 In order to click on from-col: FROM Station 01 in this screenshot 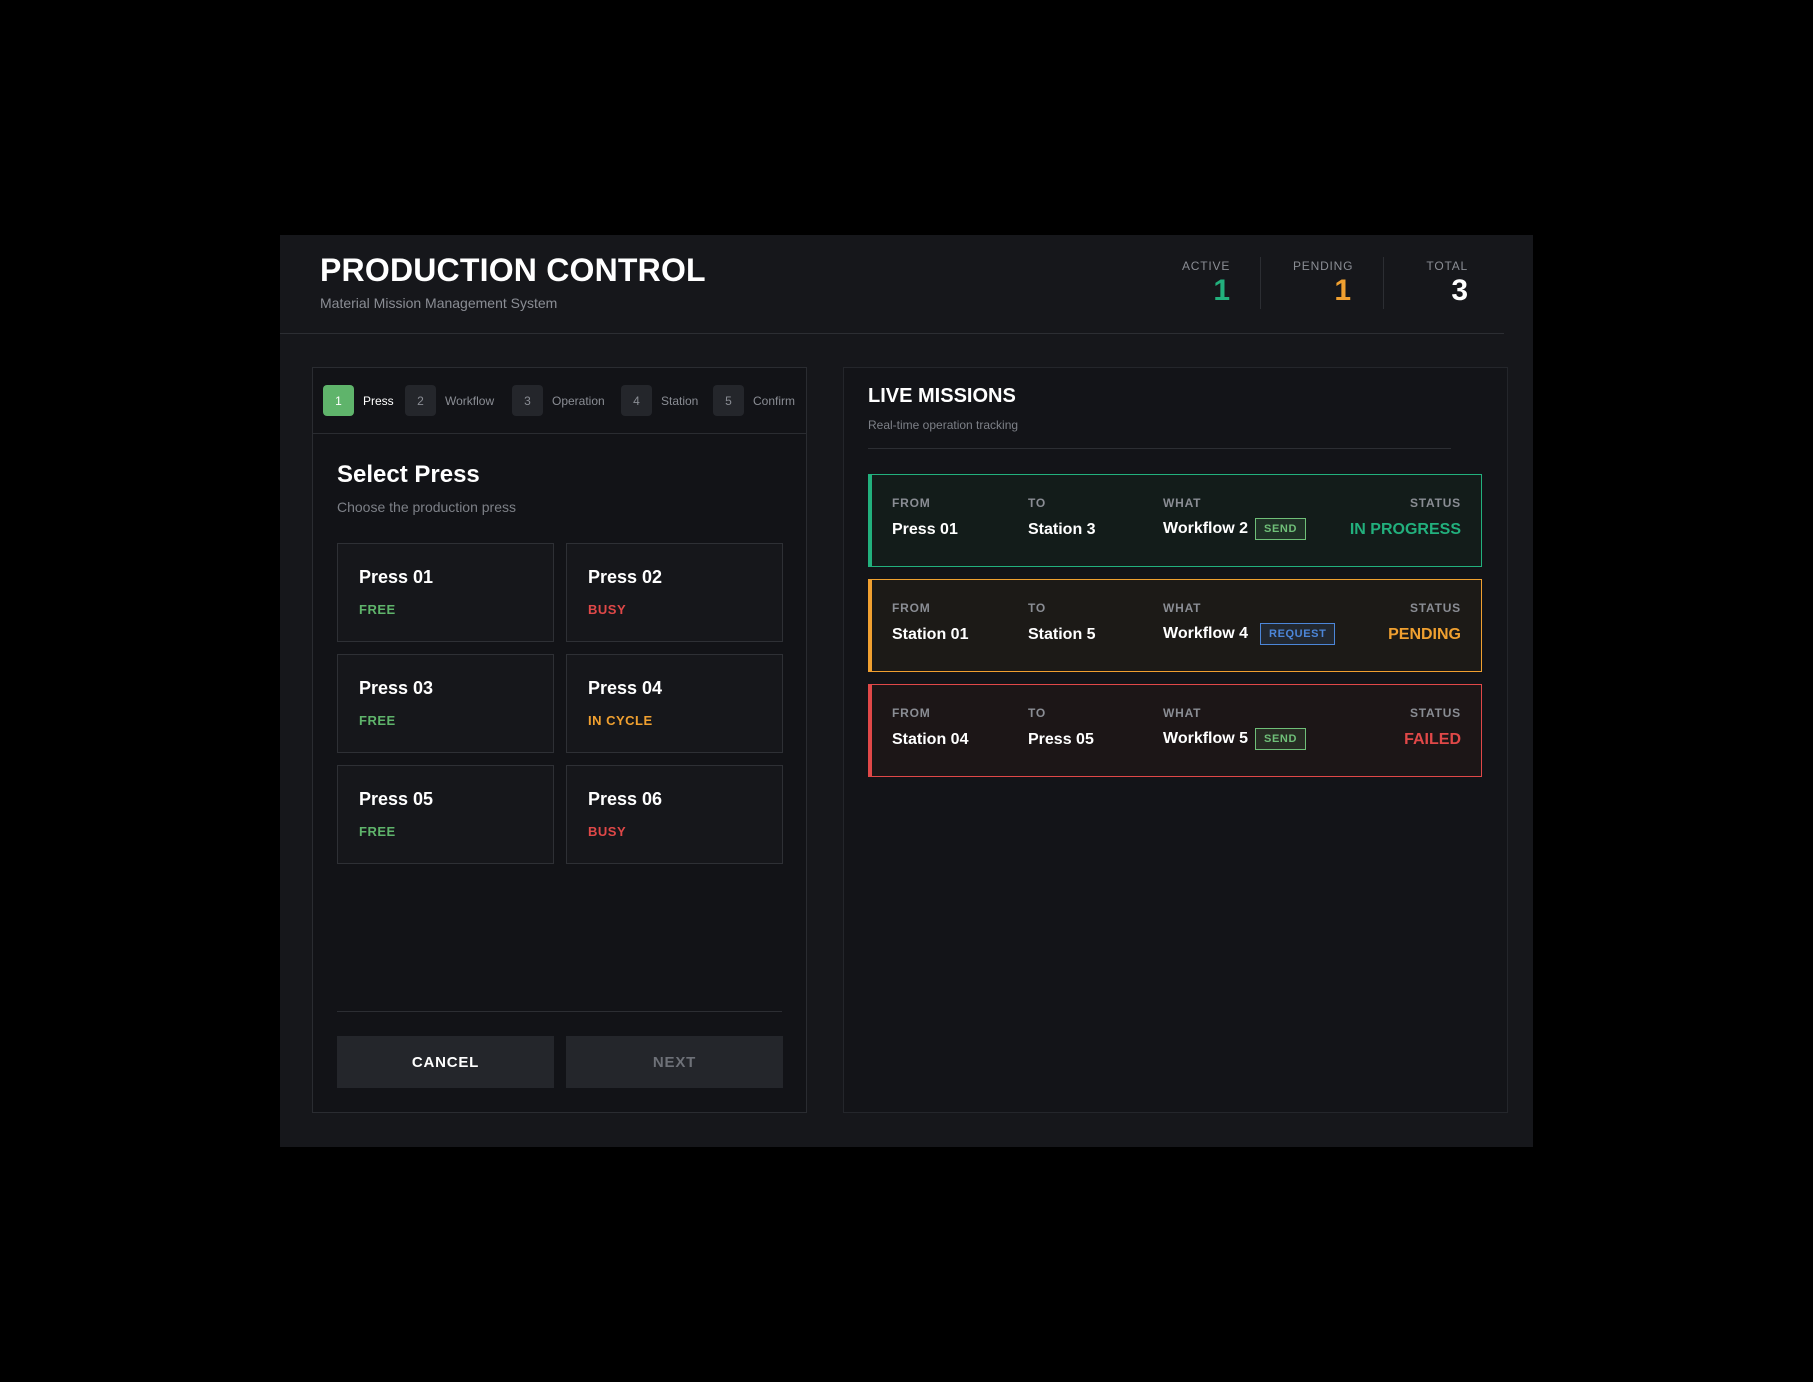, I will do `click(930, 622)`.